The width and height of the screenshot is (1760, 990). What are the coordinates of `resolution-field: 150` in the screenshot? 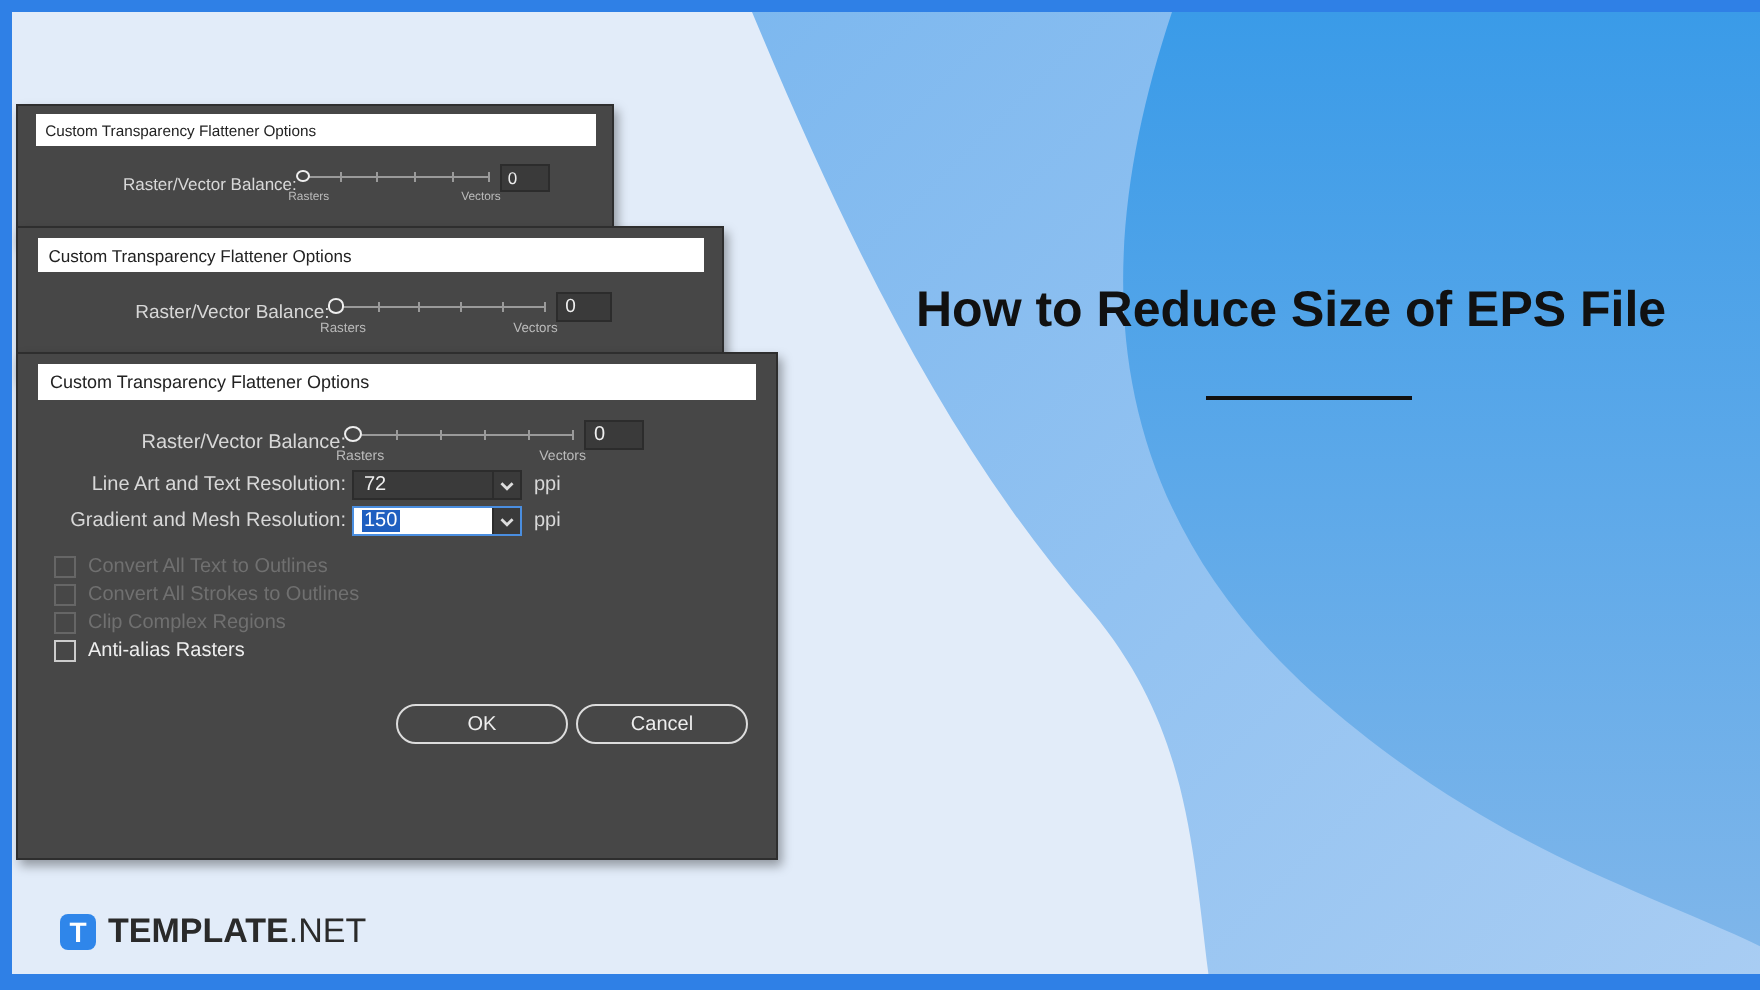 It's located at (437, 521).